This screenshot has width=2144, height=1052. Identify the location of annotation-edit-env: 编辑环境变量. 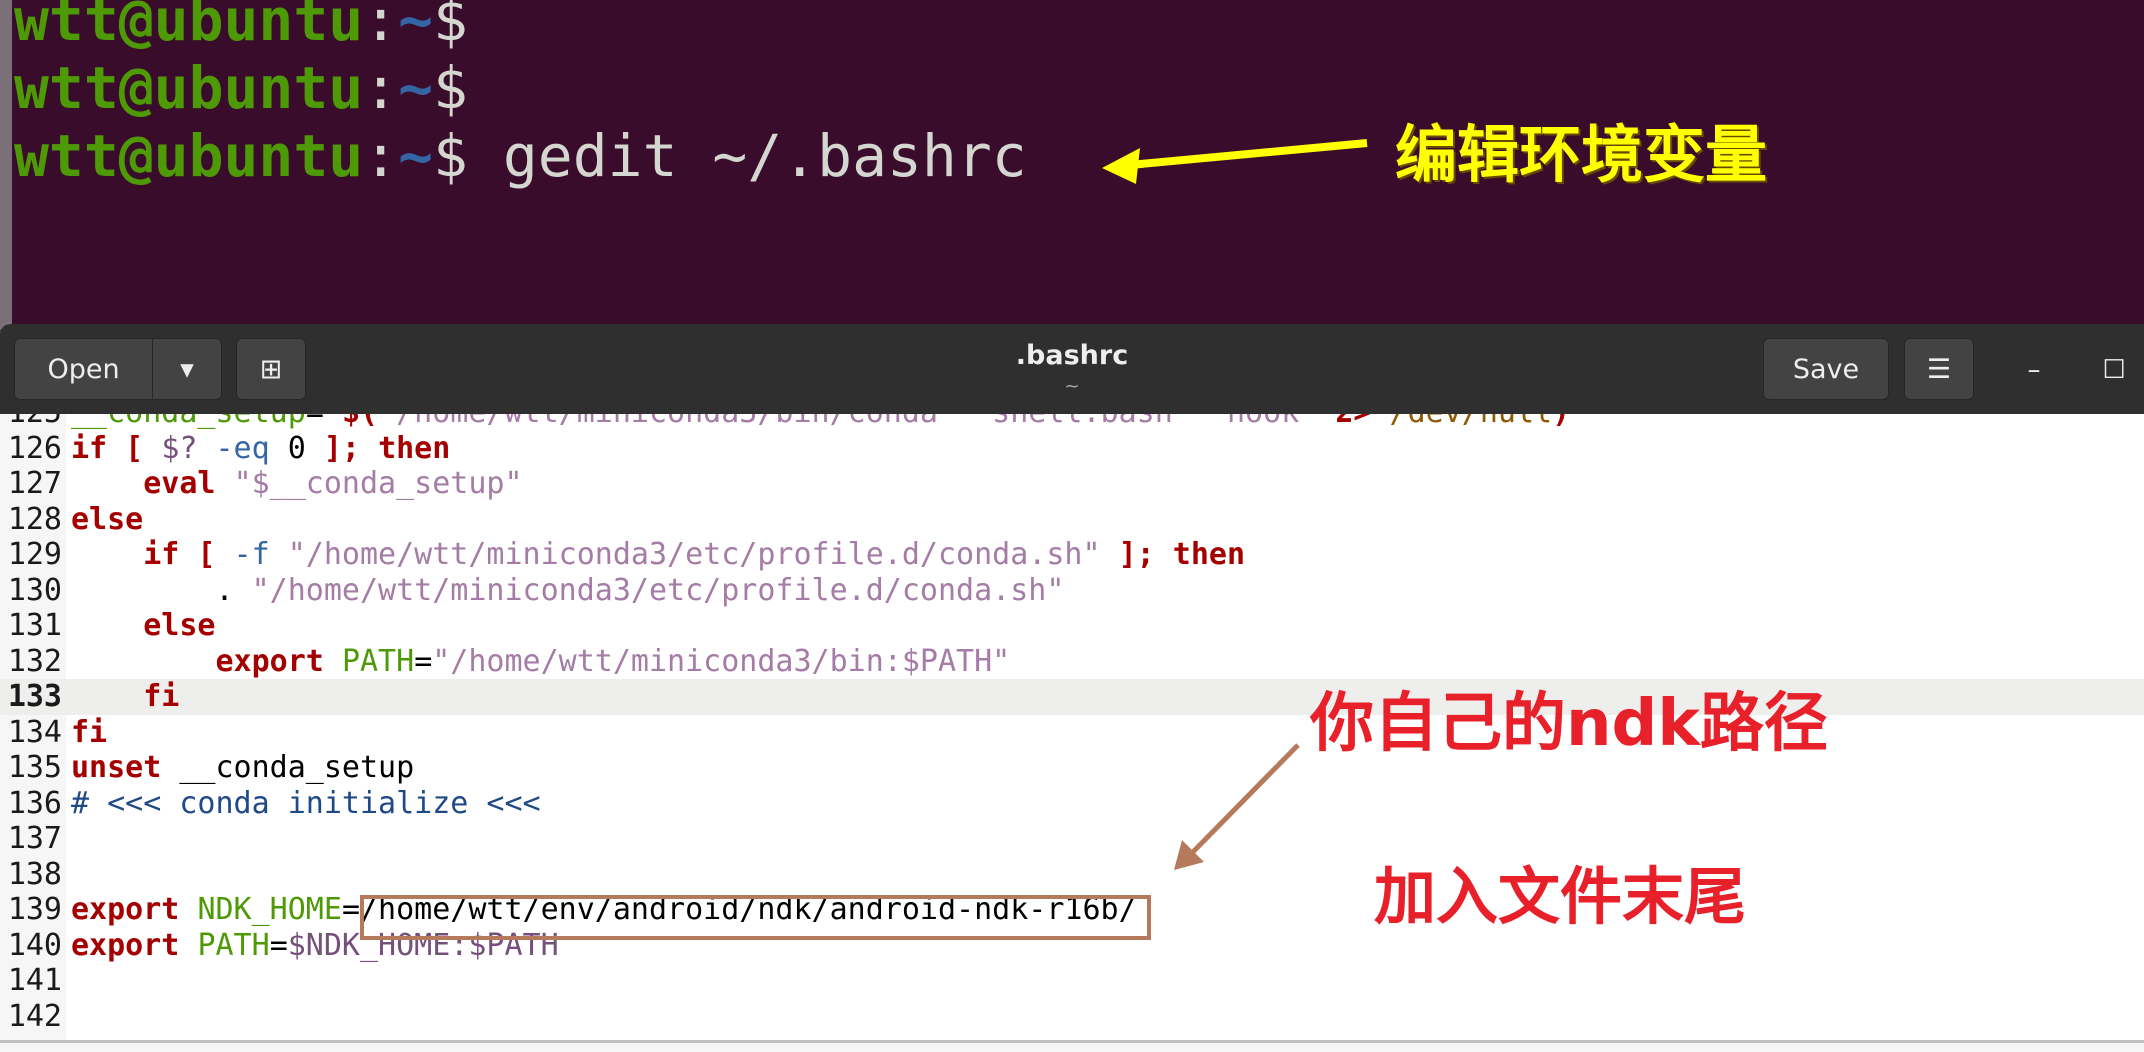
(1581, 154).